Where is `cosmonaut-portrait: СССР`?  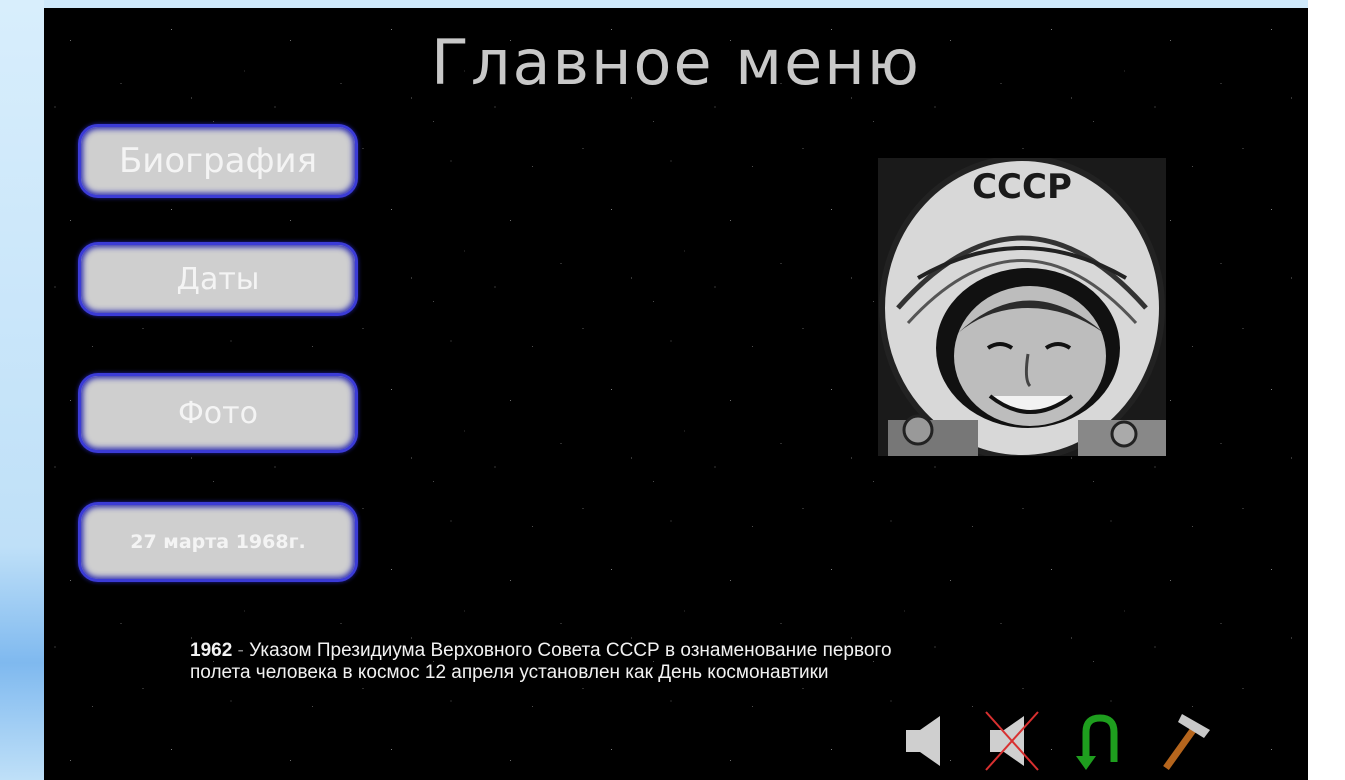
cosmonaut-portrait: СССР is located at coordinates (1022, 307).